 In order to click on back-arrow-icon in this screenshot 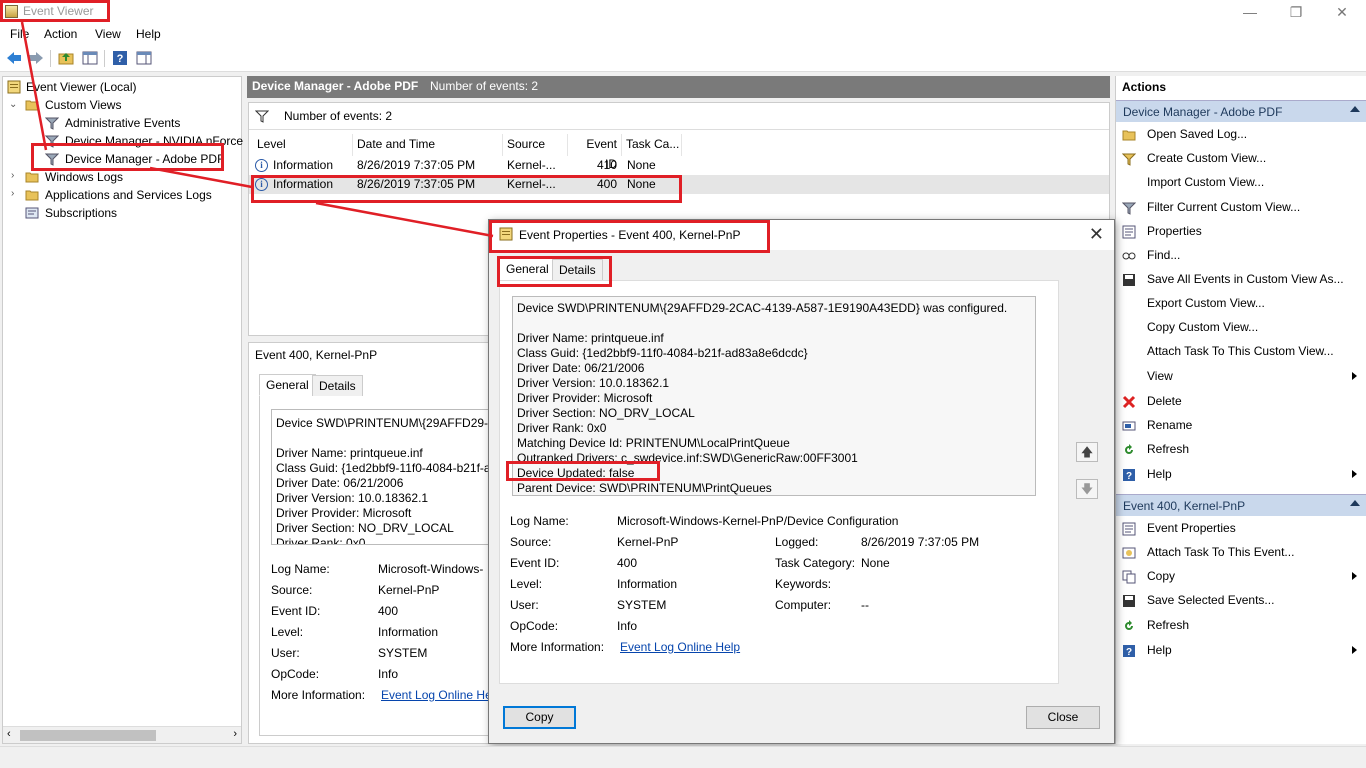, I will do `click(14, 58)`.